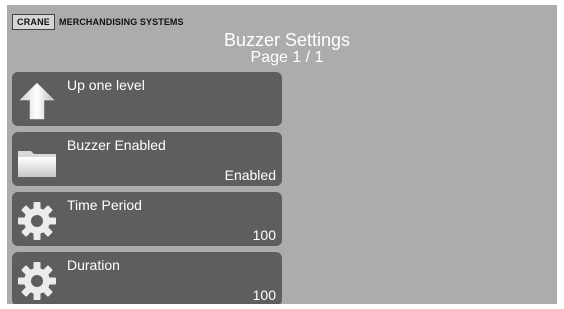 The image size is (564, 309). Describe the element at coordinates (37, 101) in the screenshot. I see `up-arrow-icon` at that location.